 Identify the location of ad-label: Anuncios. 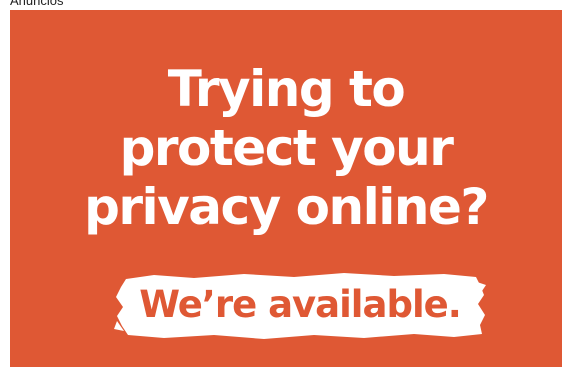
(37, 4).